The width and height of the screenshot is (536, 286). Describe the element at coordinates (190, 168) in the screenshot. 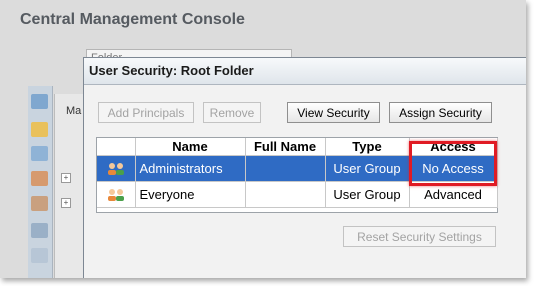

I see `row-name: Administrators` at that location.